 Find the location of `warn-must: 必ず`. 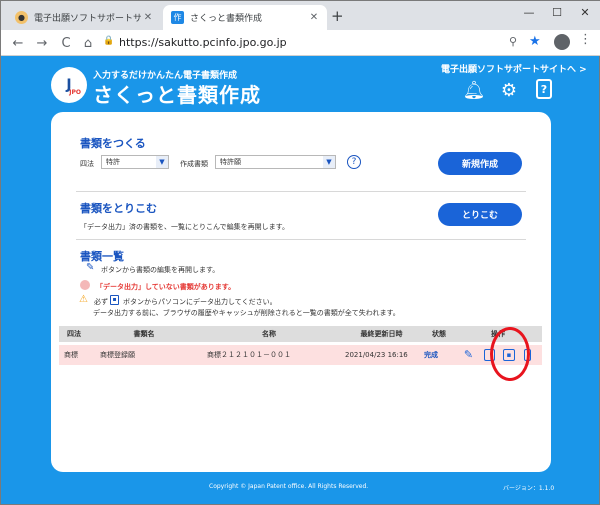

warn-must: 必ず is located at coordinates (101, 302).